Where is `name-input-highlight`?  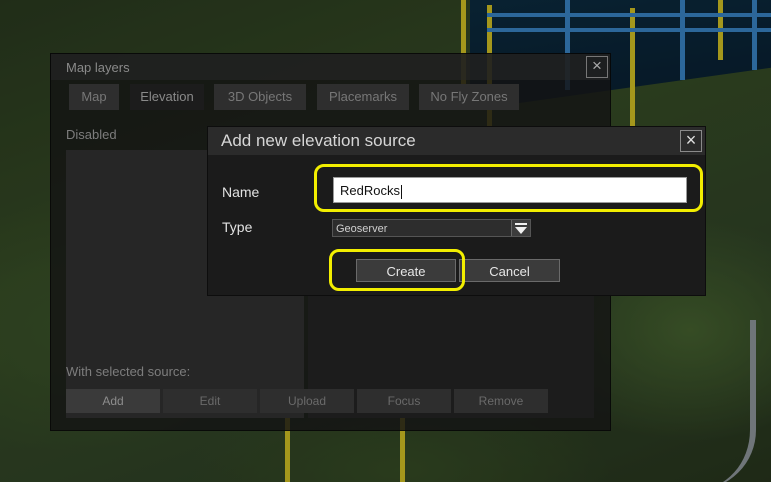
name-input-highlight is located at coordinates (508, 188).